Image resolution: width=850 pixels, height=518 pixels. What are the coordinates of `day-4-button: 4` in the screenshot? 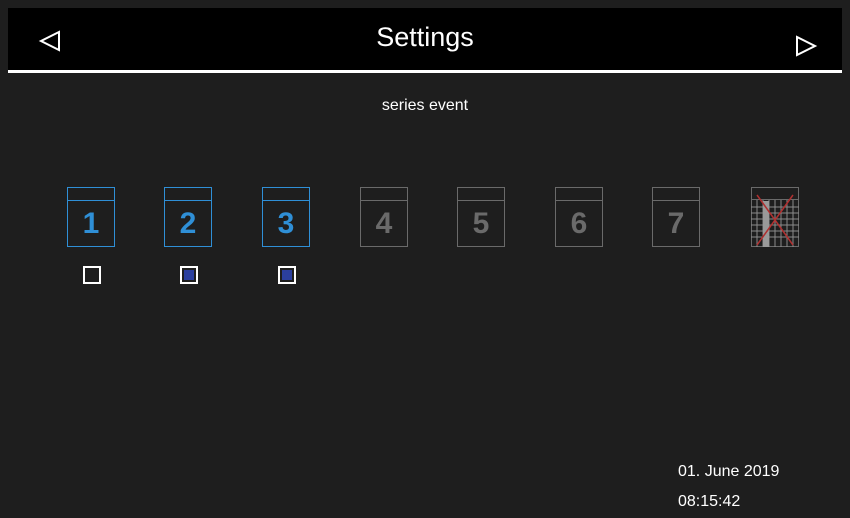 It's located at (384, 217).